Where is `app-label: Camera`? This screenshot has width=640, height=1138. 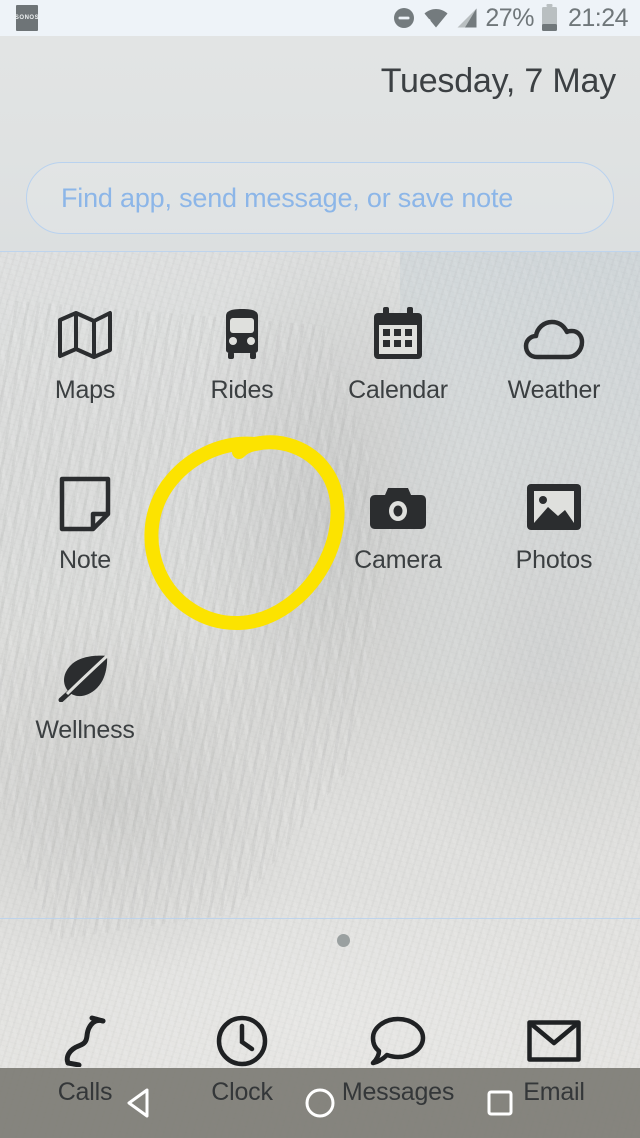 app-label: Camera is located at coordinates (398, 560).